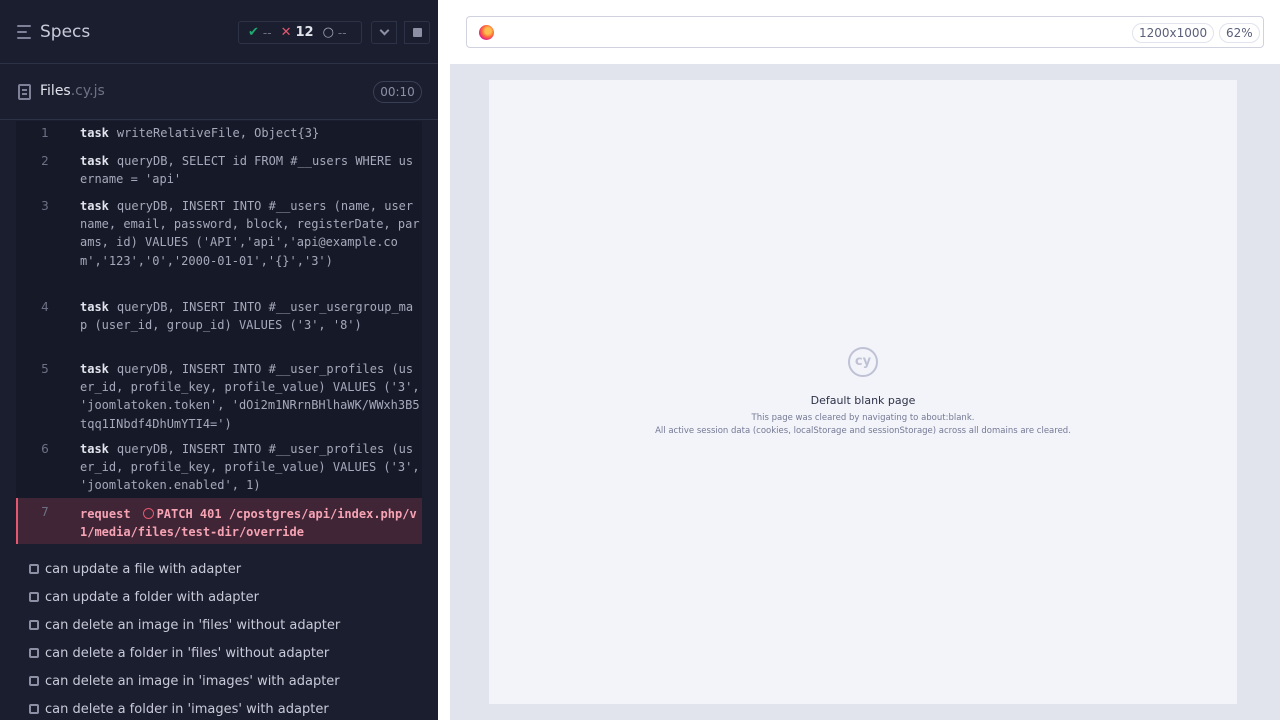 This screenshot has height=720, width=1280. What do you see at coordinates (219, 135) in the screenshot?
I see `command-row: 1 task writeRelativeFile, Object{3}` at bounding box center [219, 135].